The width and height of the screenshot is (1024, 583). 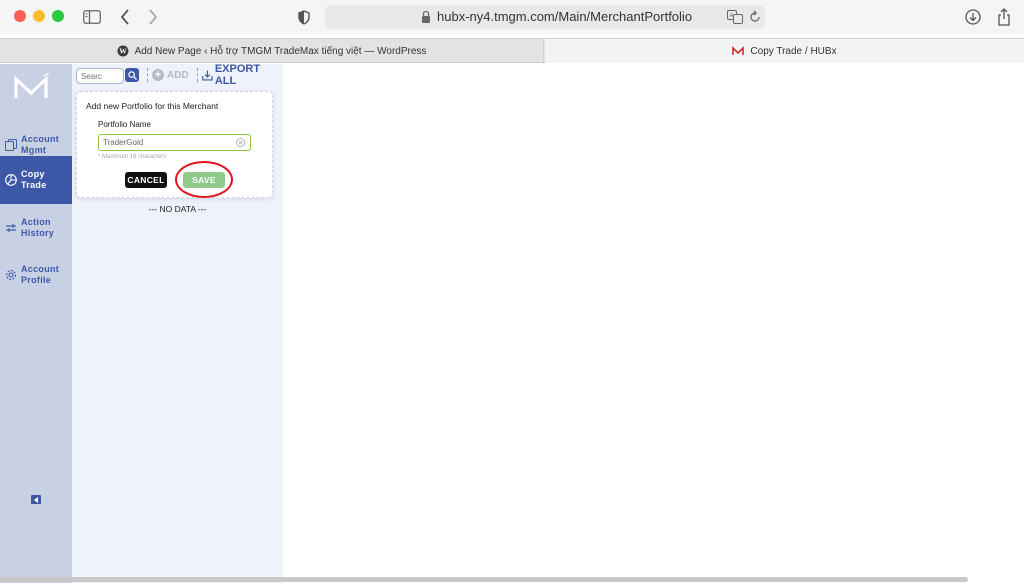 What do you see at coordinates (304, 17) in the screenshot?
I see `shield-icon` at bounding box center [304, 17].